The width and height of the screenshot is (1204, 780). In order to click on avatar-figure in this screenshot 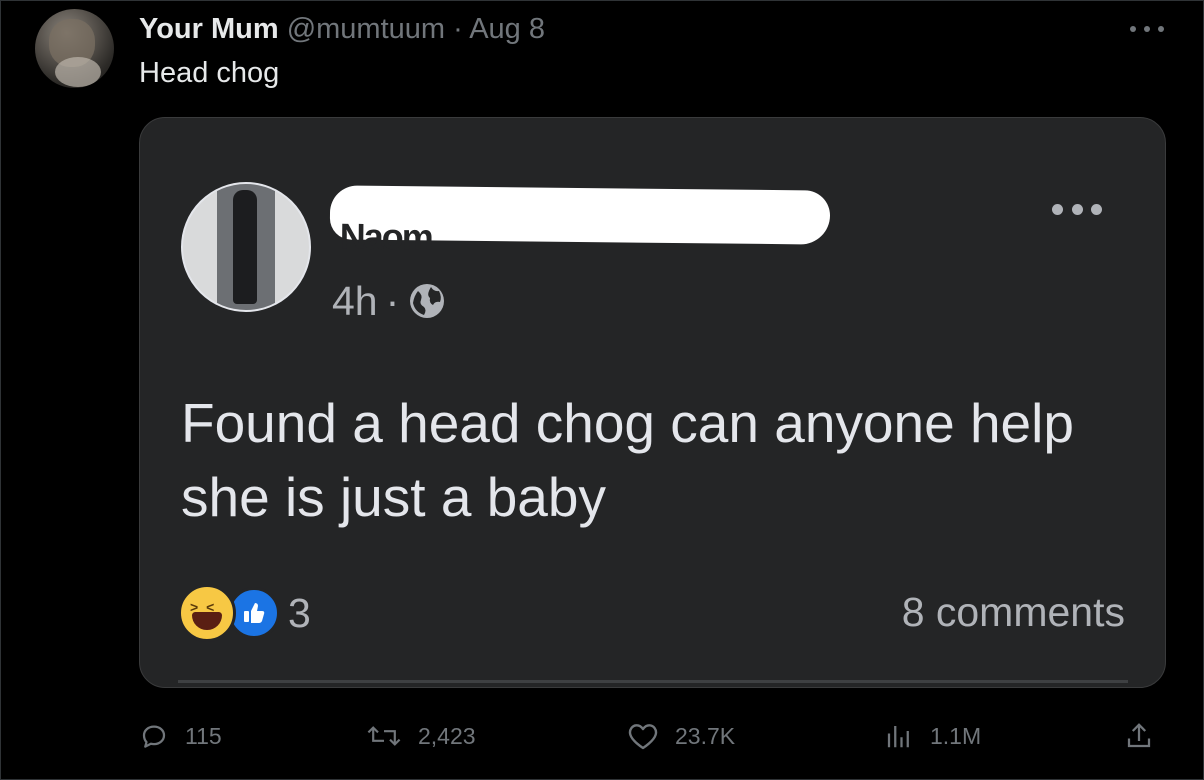, I will do `click(245, 247)`.